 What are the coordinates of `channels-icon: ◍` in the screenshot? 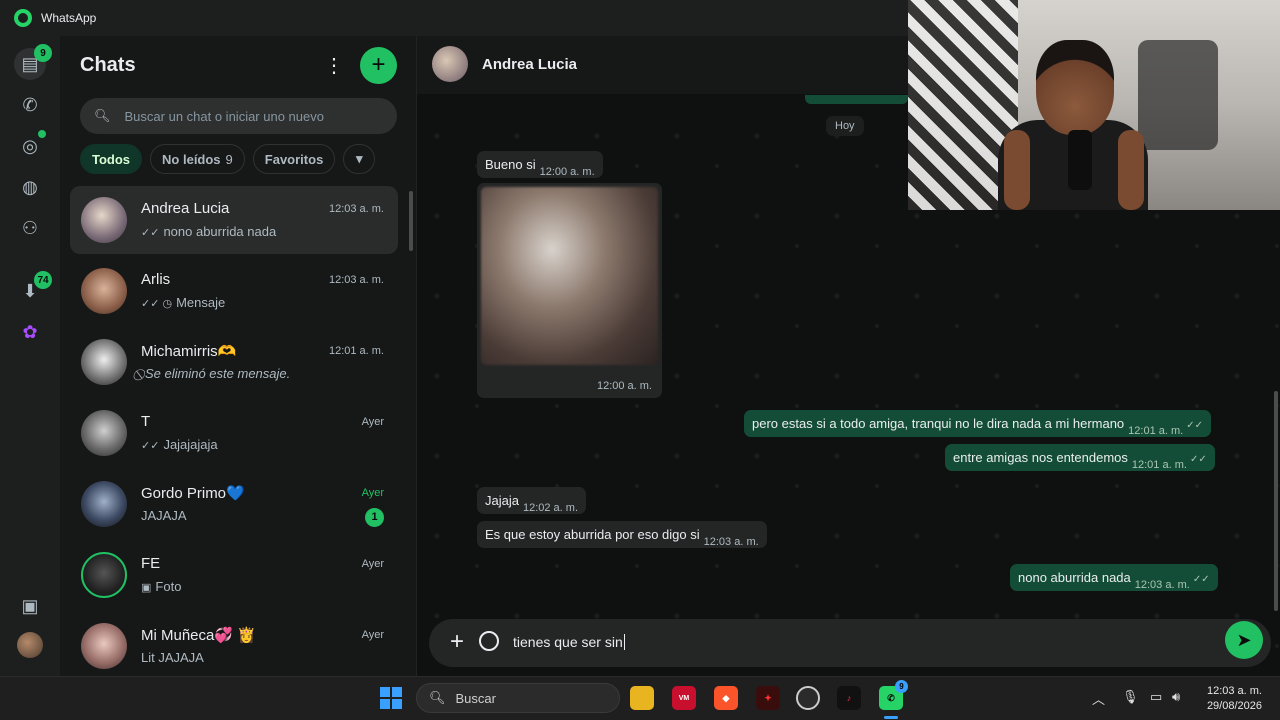 It's located at (30, 186).